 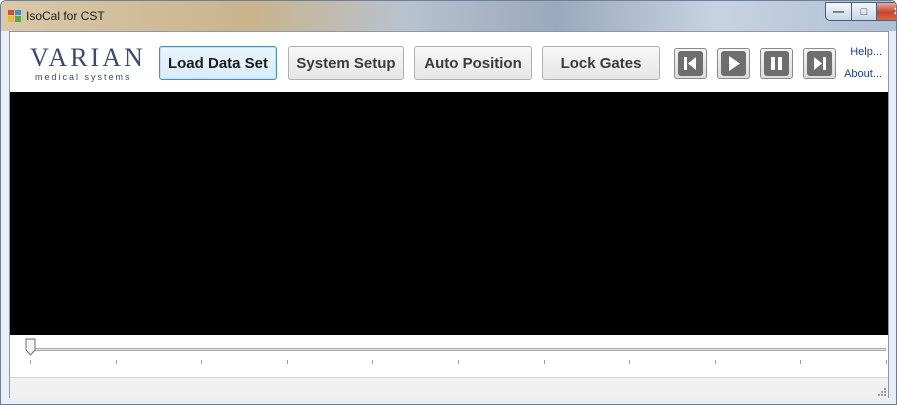 I want to click on minimize-icon: —, so click(x=838, y=11).